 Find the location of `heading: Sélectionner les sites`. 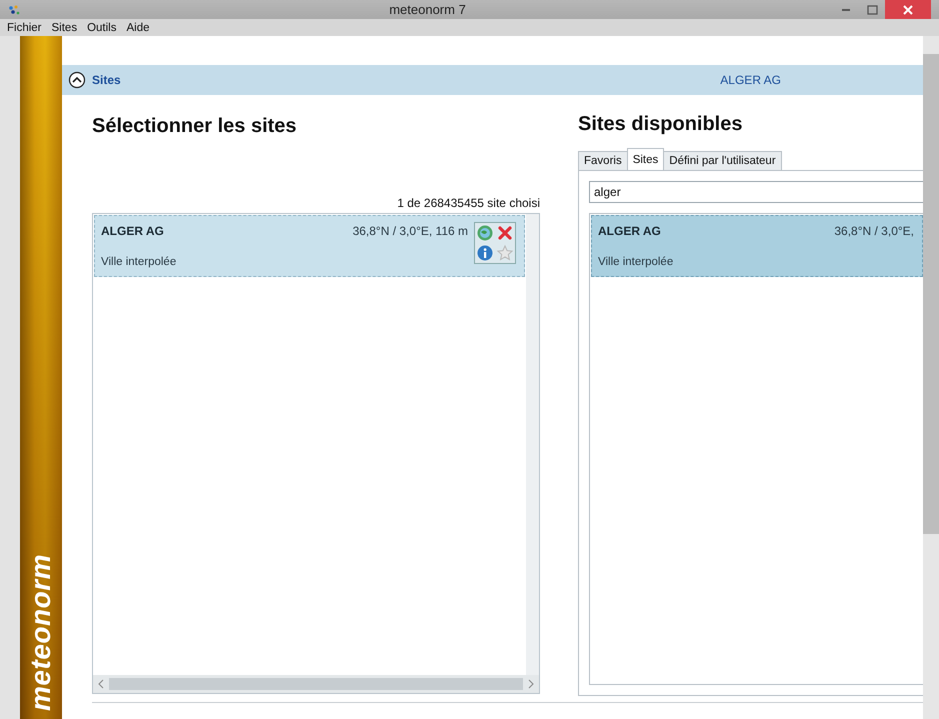

heading: Sélectionner les sites is located at coordinates (195, 126).